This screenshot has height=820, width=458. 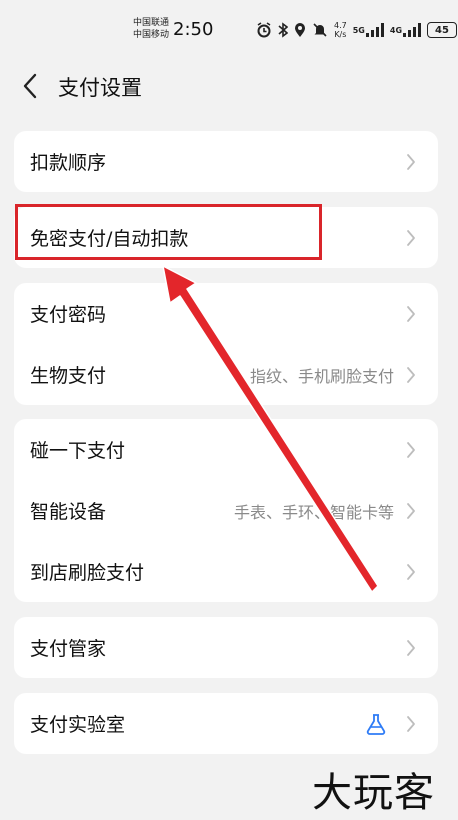 I want to click on settings-group: 扣款顺序, so click(x=226, y=161).